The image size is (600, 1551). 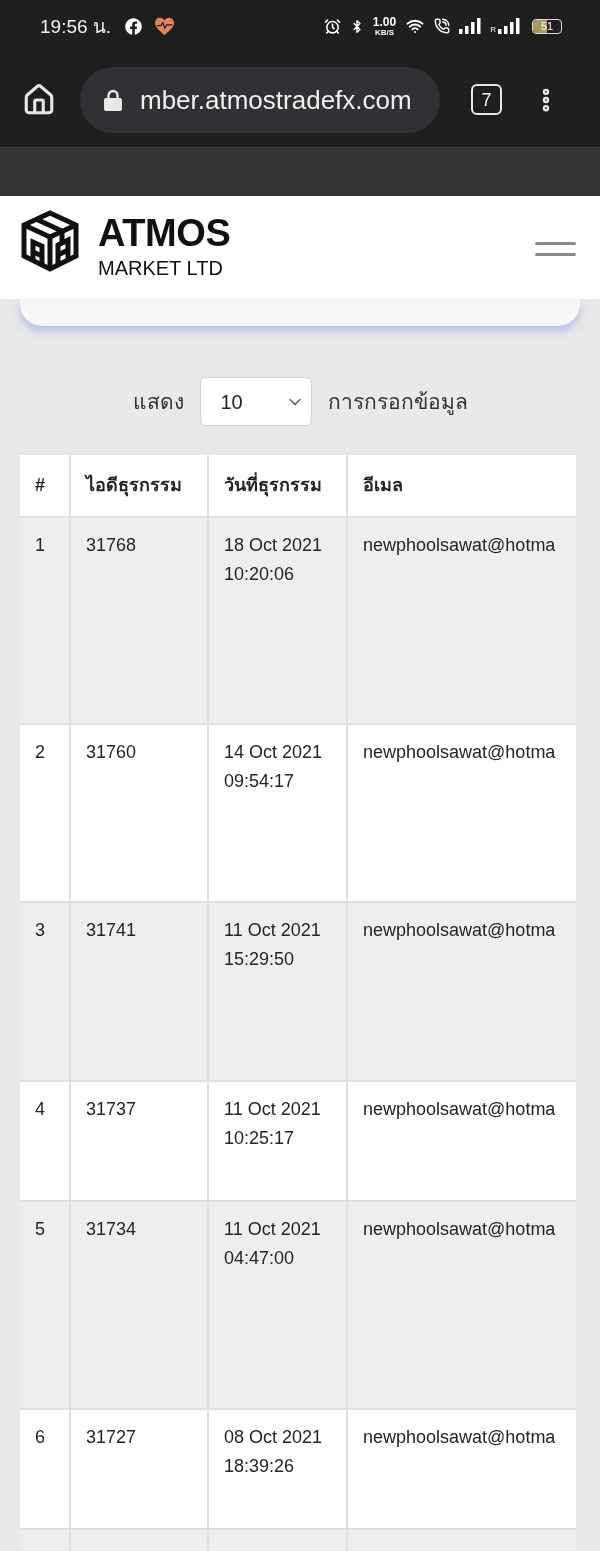 I want to click on table-cell-text: 31741, so click(x=112, y=930).